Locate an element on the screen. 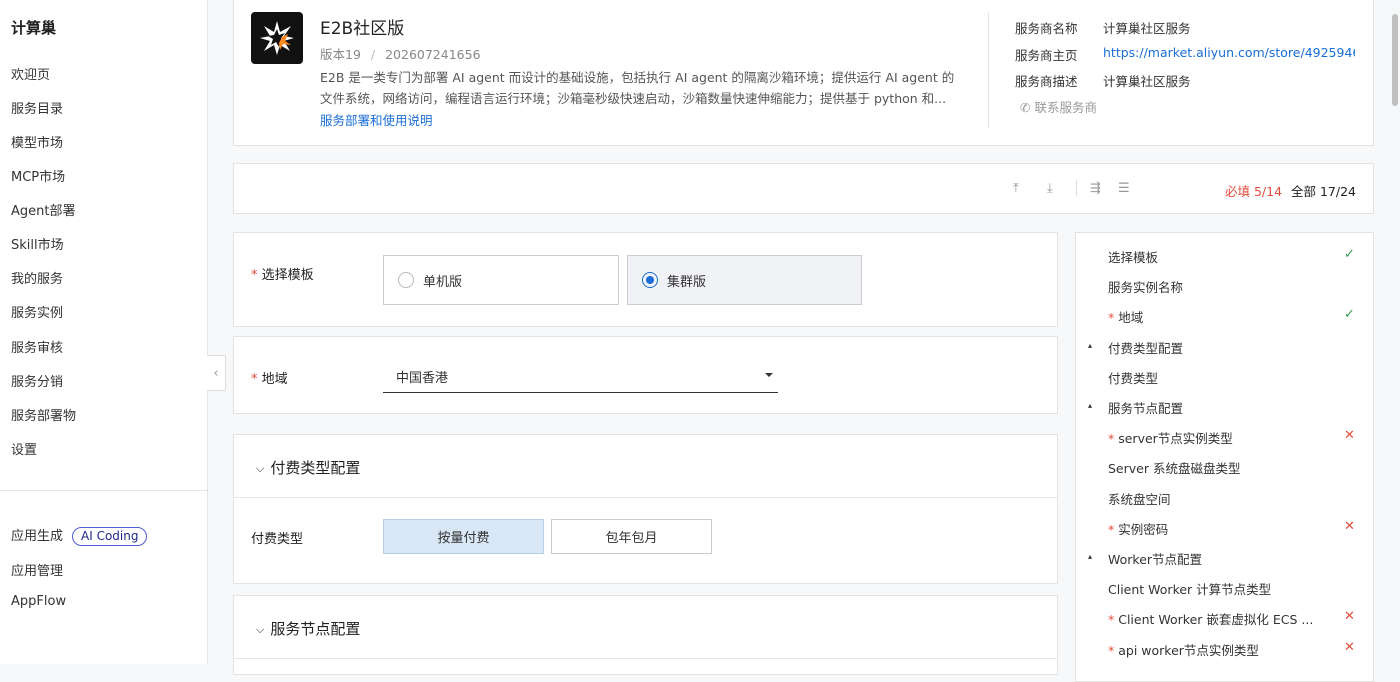  sidebar-item-settings: 设置 is located at coordinates (24, 448).